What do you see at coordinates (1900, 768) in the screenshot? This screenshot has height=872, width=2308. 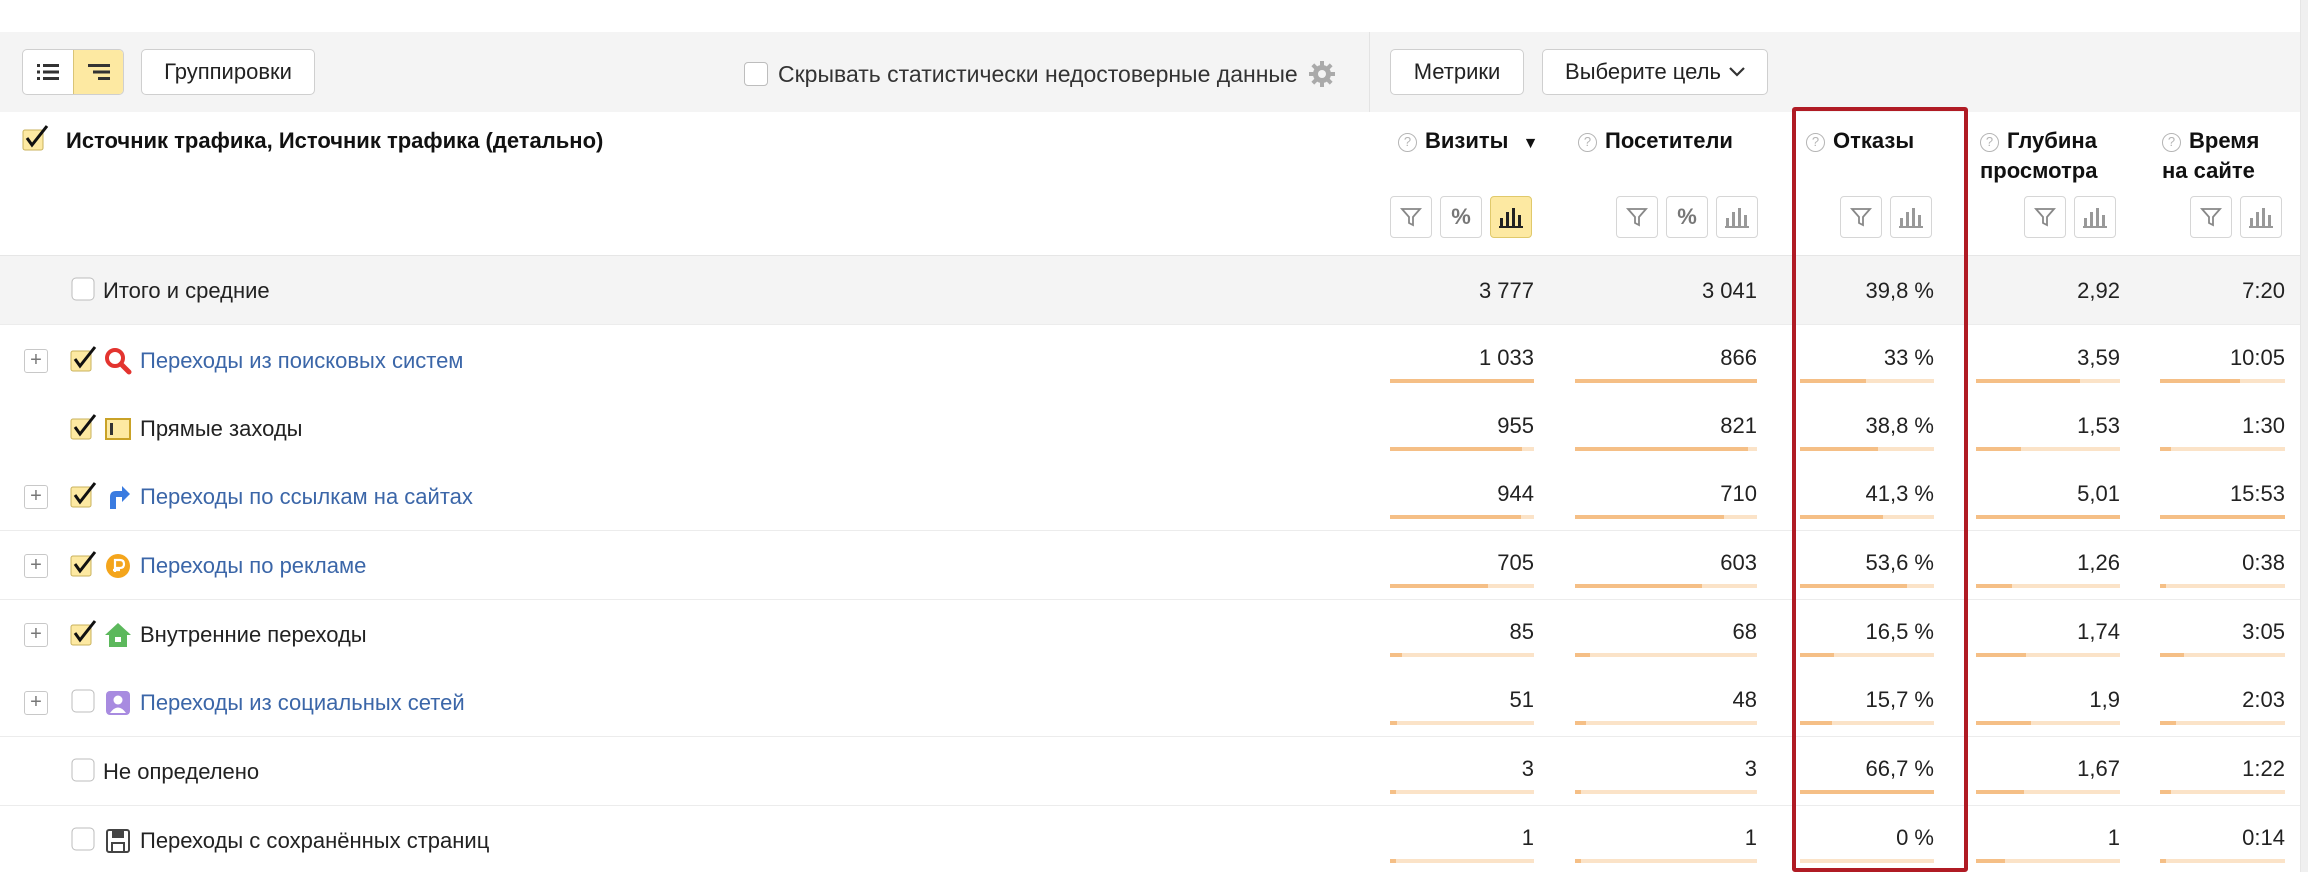 I see `bounce-value: 66,7 %` at bounding box center [1900, 768].